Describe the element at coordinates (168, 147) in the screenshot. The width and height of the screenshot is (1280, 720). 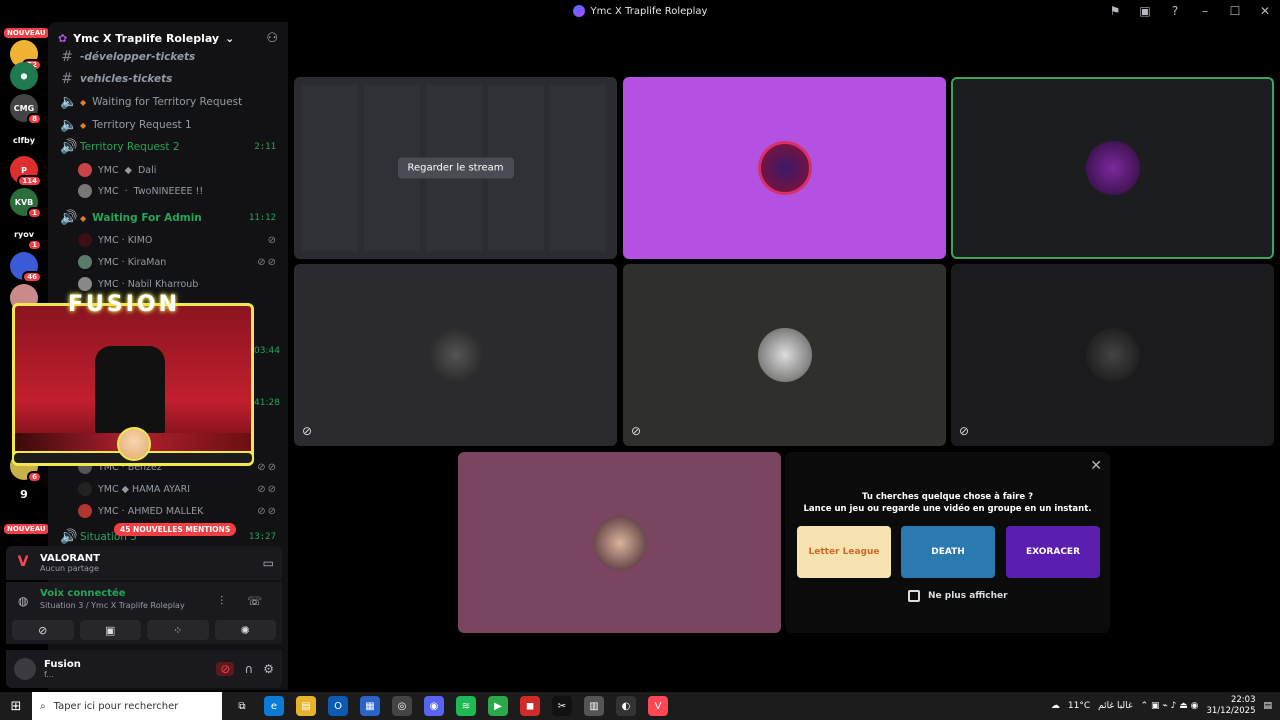
I see `channel-territory-2: 🔊 Territory Request 2 2:11` at that location.